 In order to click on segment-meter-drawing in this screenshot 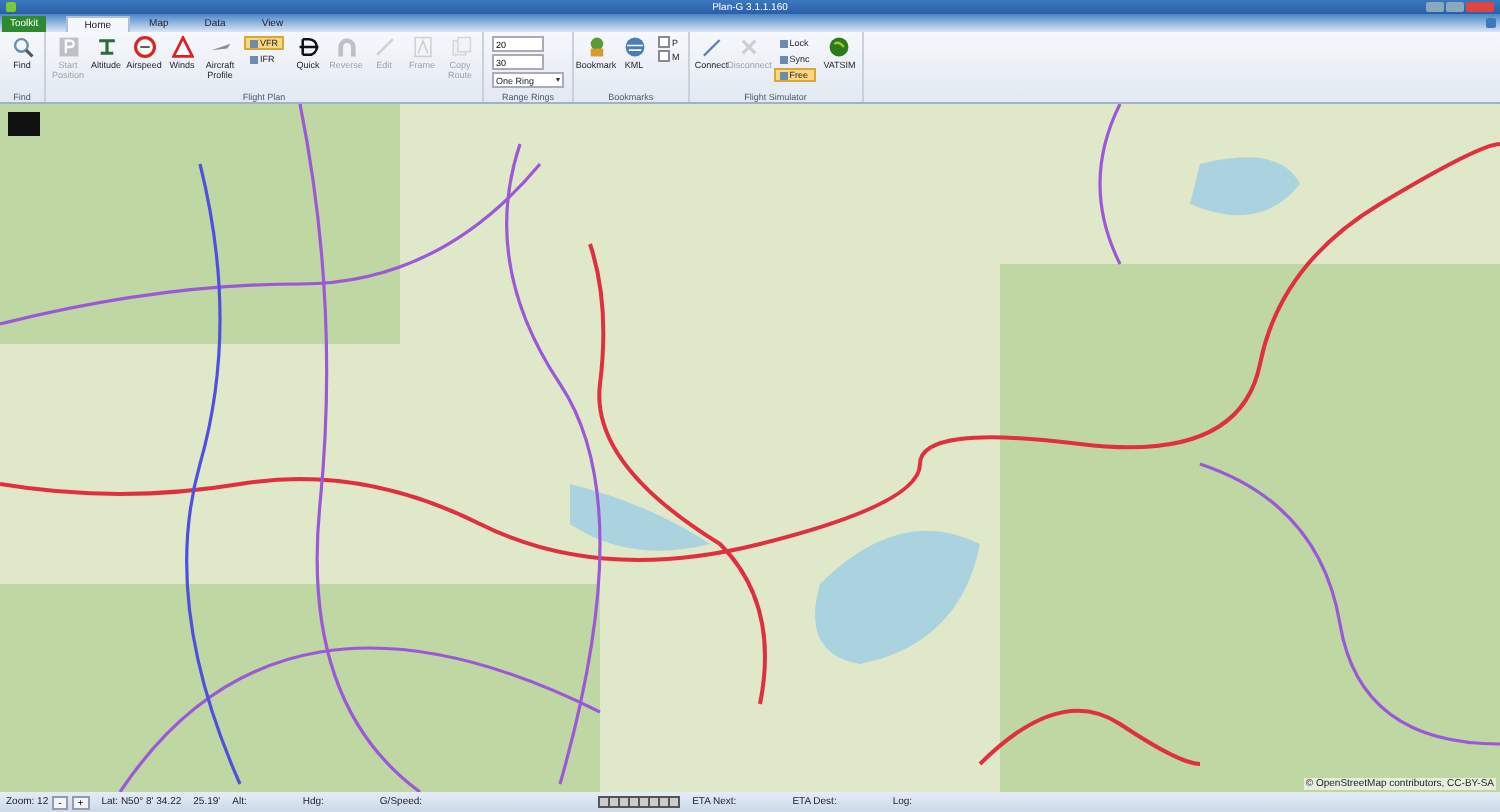, I will do `click(639, 802)`.